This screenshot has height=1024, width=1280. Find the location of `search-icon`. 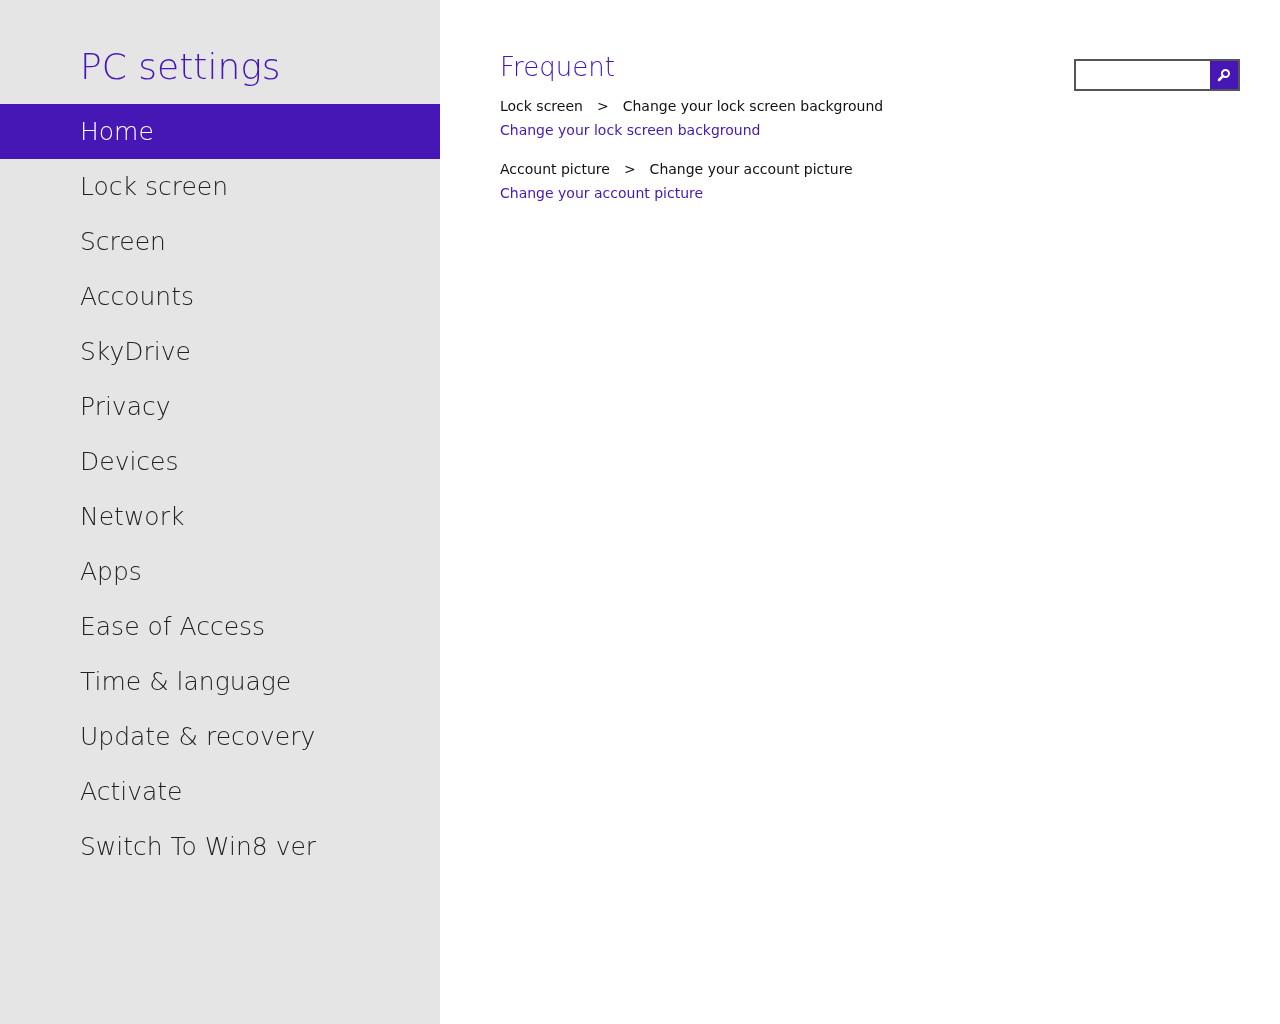

search-icon is located at coordinates (1224, 75).